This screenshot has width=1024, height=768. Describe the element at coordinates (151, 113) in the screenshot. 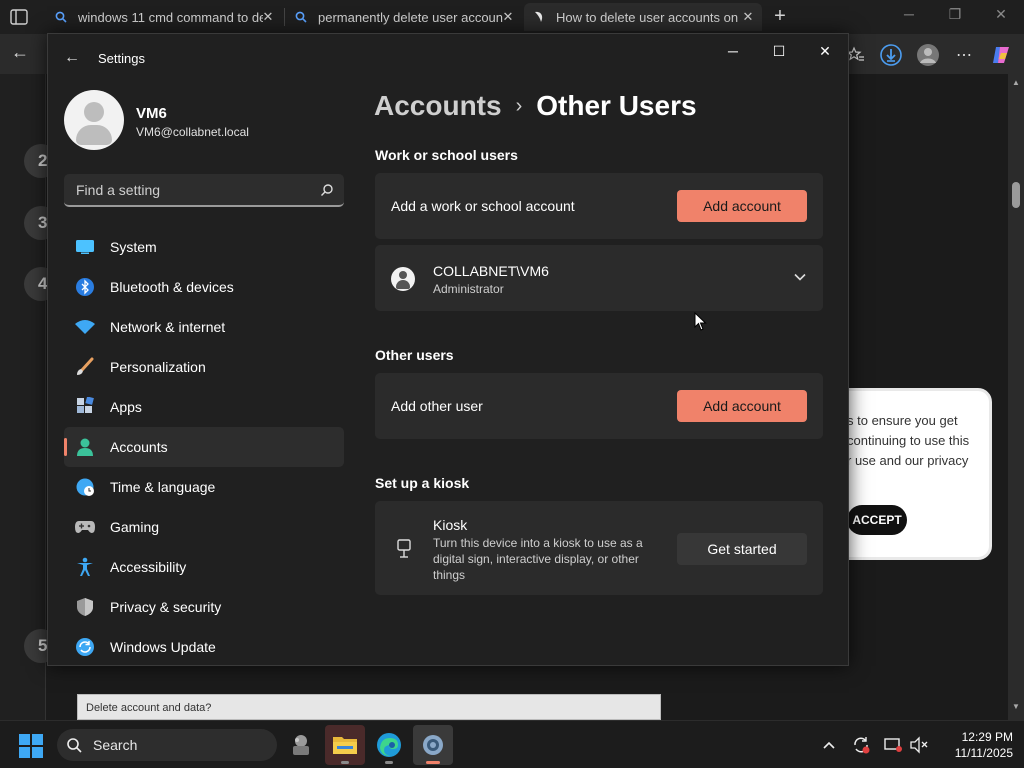

I see `user-name: VM6` at that location.